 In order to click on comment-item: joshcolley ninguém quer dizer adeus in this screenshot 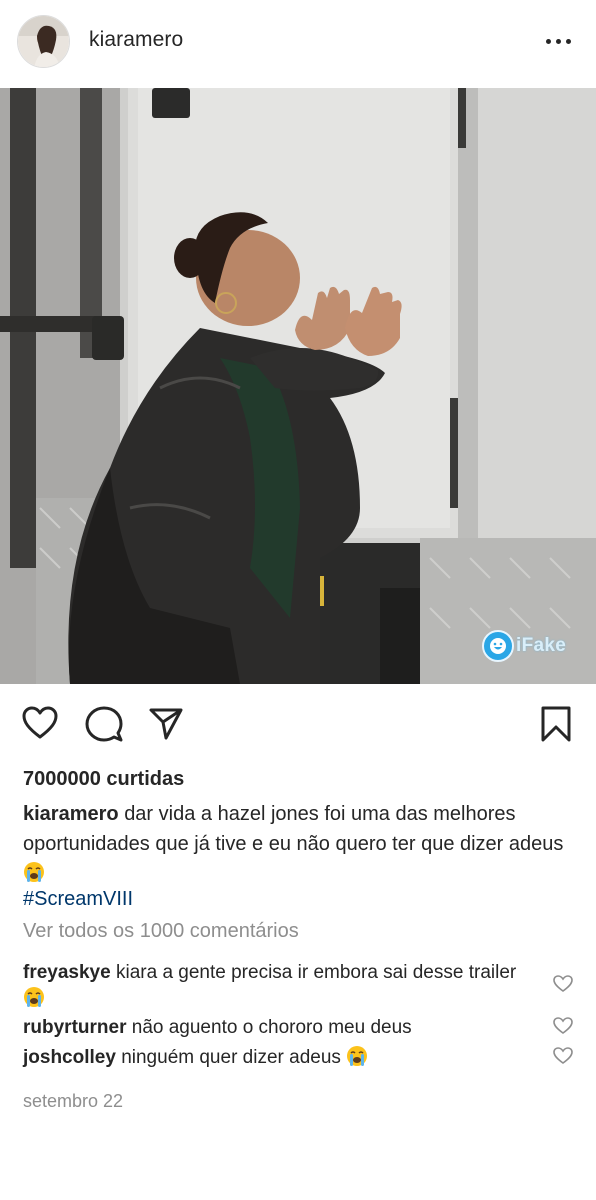, I will do `click(283, 1058)`.